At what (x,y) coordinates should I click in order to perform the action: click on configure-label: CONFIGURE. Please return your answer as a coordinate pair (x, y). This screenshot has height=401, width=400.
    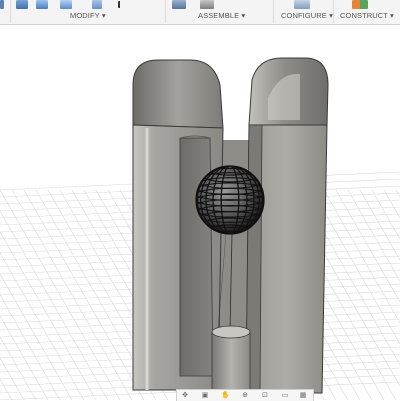
    Looking at the image, I should click on (304, 15).